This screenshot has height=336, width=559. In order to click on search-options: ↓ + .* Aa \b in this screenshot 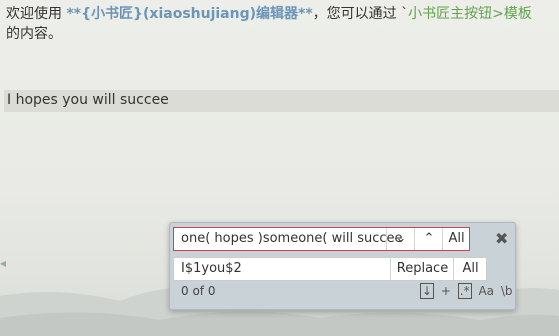, I will do `click(468, 291)`.